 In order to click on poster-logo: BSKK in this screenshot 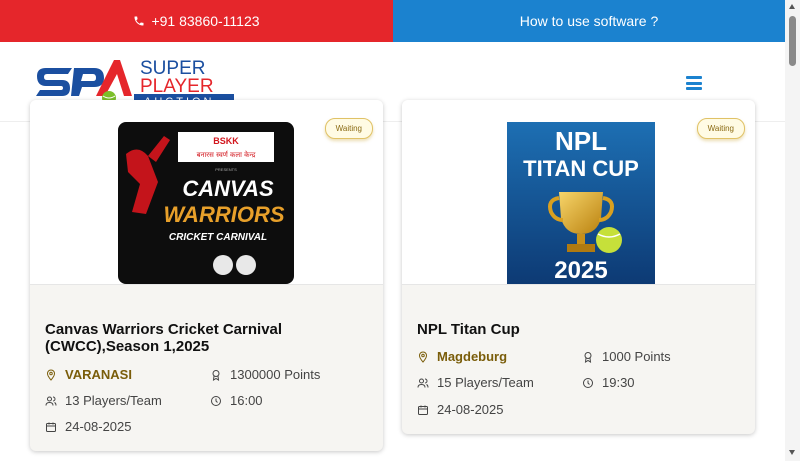, I will do `click(226, 141)`.